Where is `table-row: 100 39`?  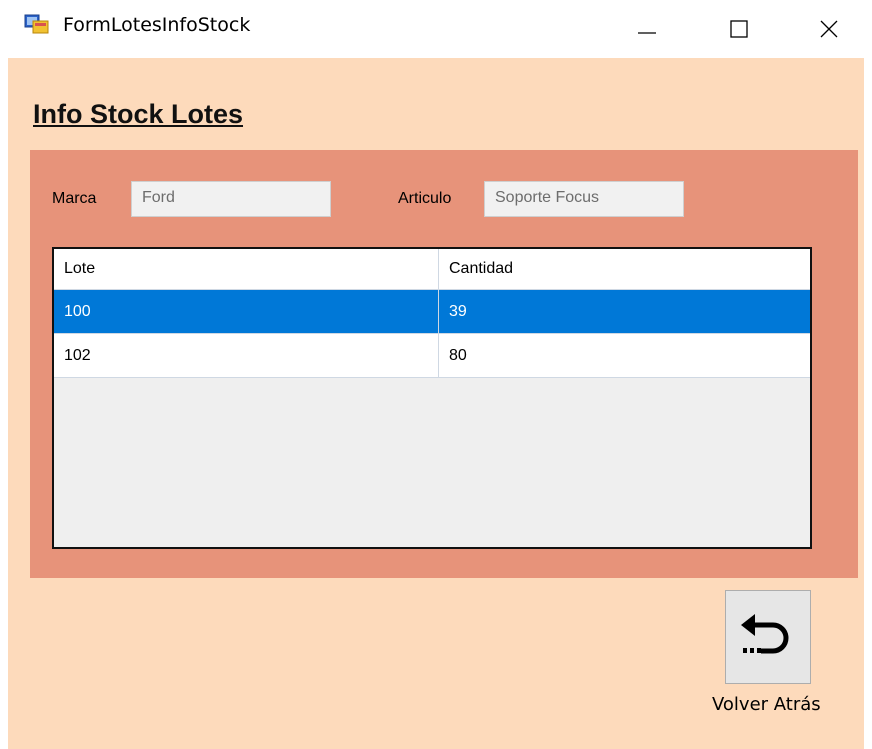 table-row: 100 39 is located at coordinates (432, 312).